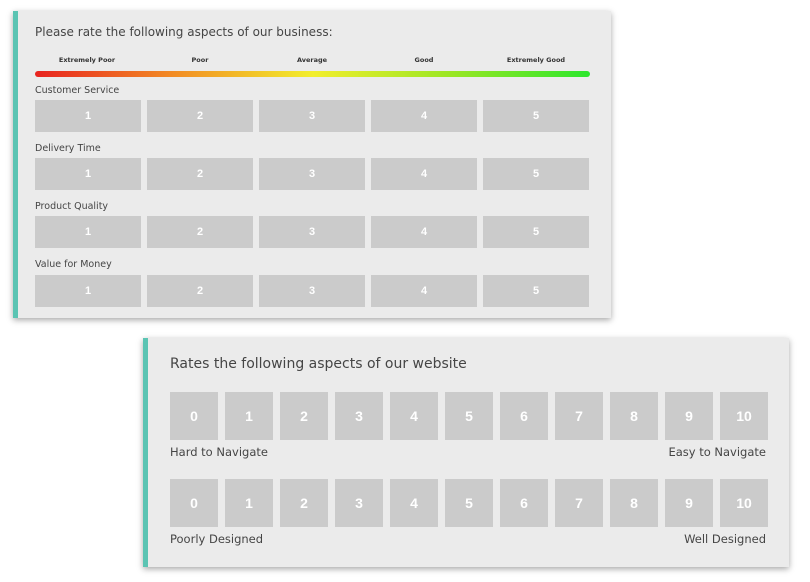 Image resolution: width=810 pixels, height=582 pixels. I want to click on scale-label-poor: Poor, so click(200, 60).